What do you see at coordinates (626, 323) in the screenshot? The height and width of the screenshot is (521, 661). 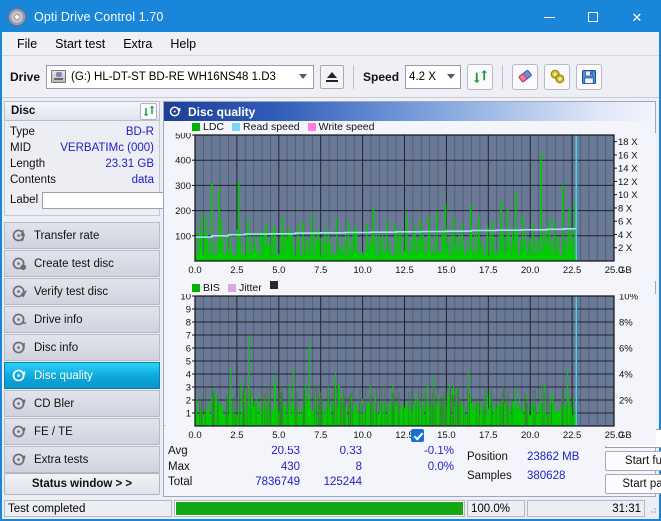 I see `svg-text: 8%` at bounding box center [626, 323].